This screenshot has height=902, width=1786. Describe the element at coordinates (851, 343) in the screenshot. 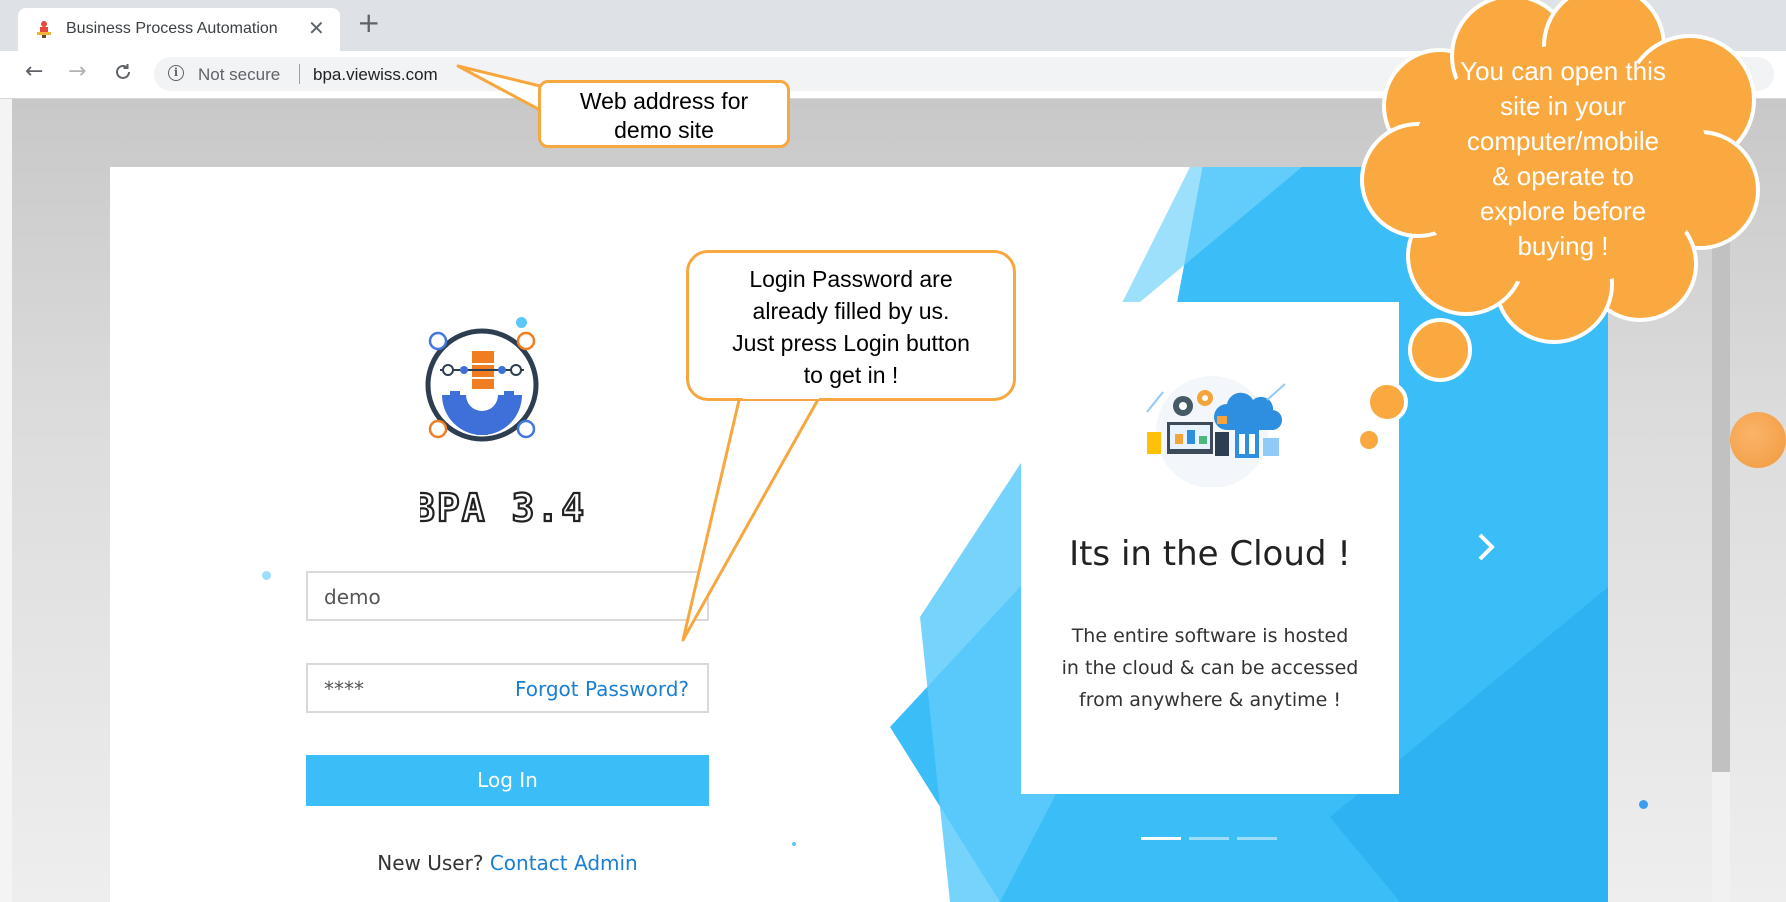

I see `callout-line: Just press Login button` at that location.